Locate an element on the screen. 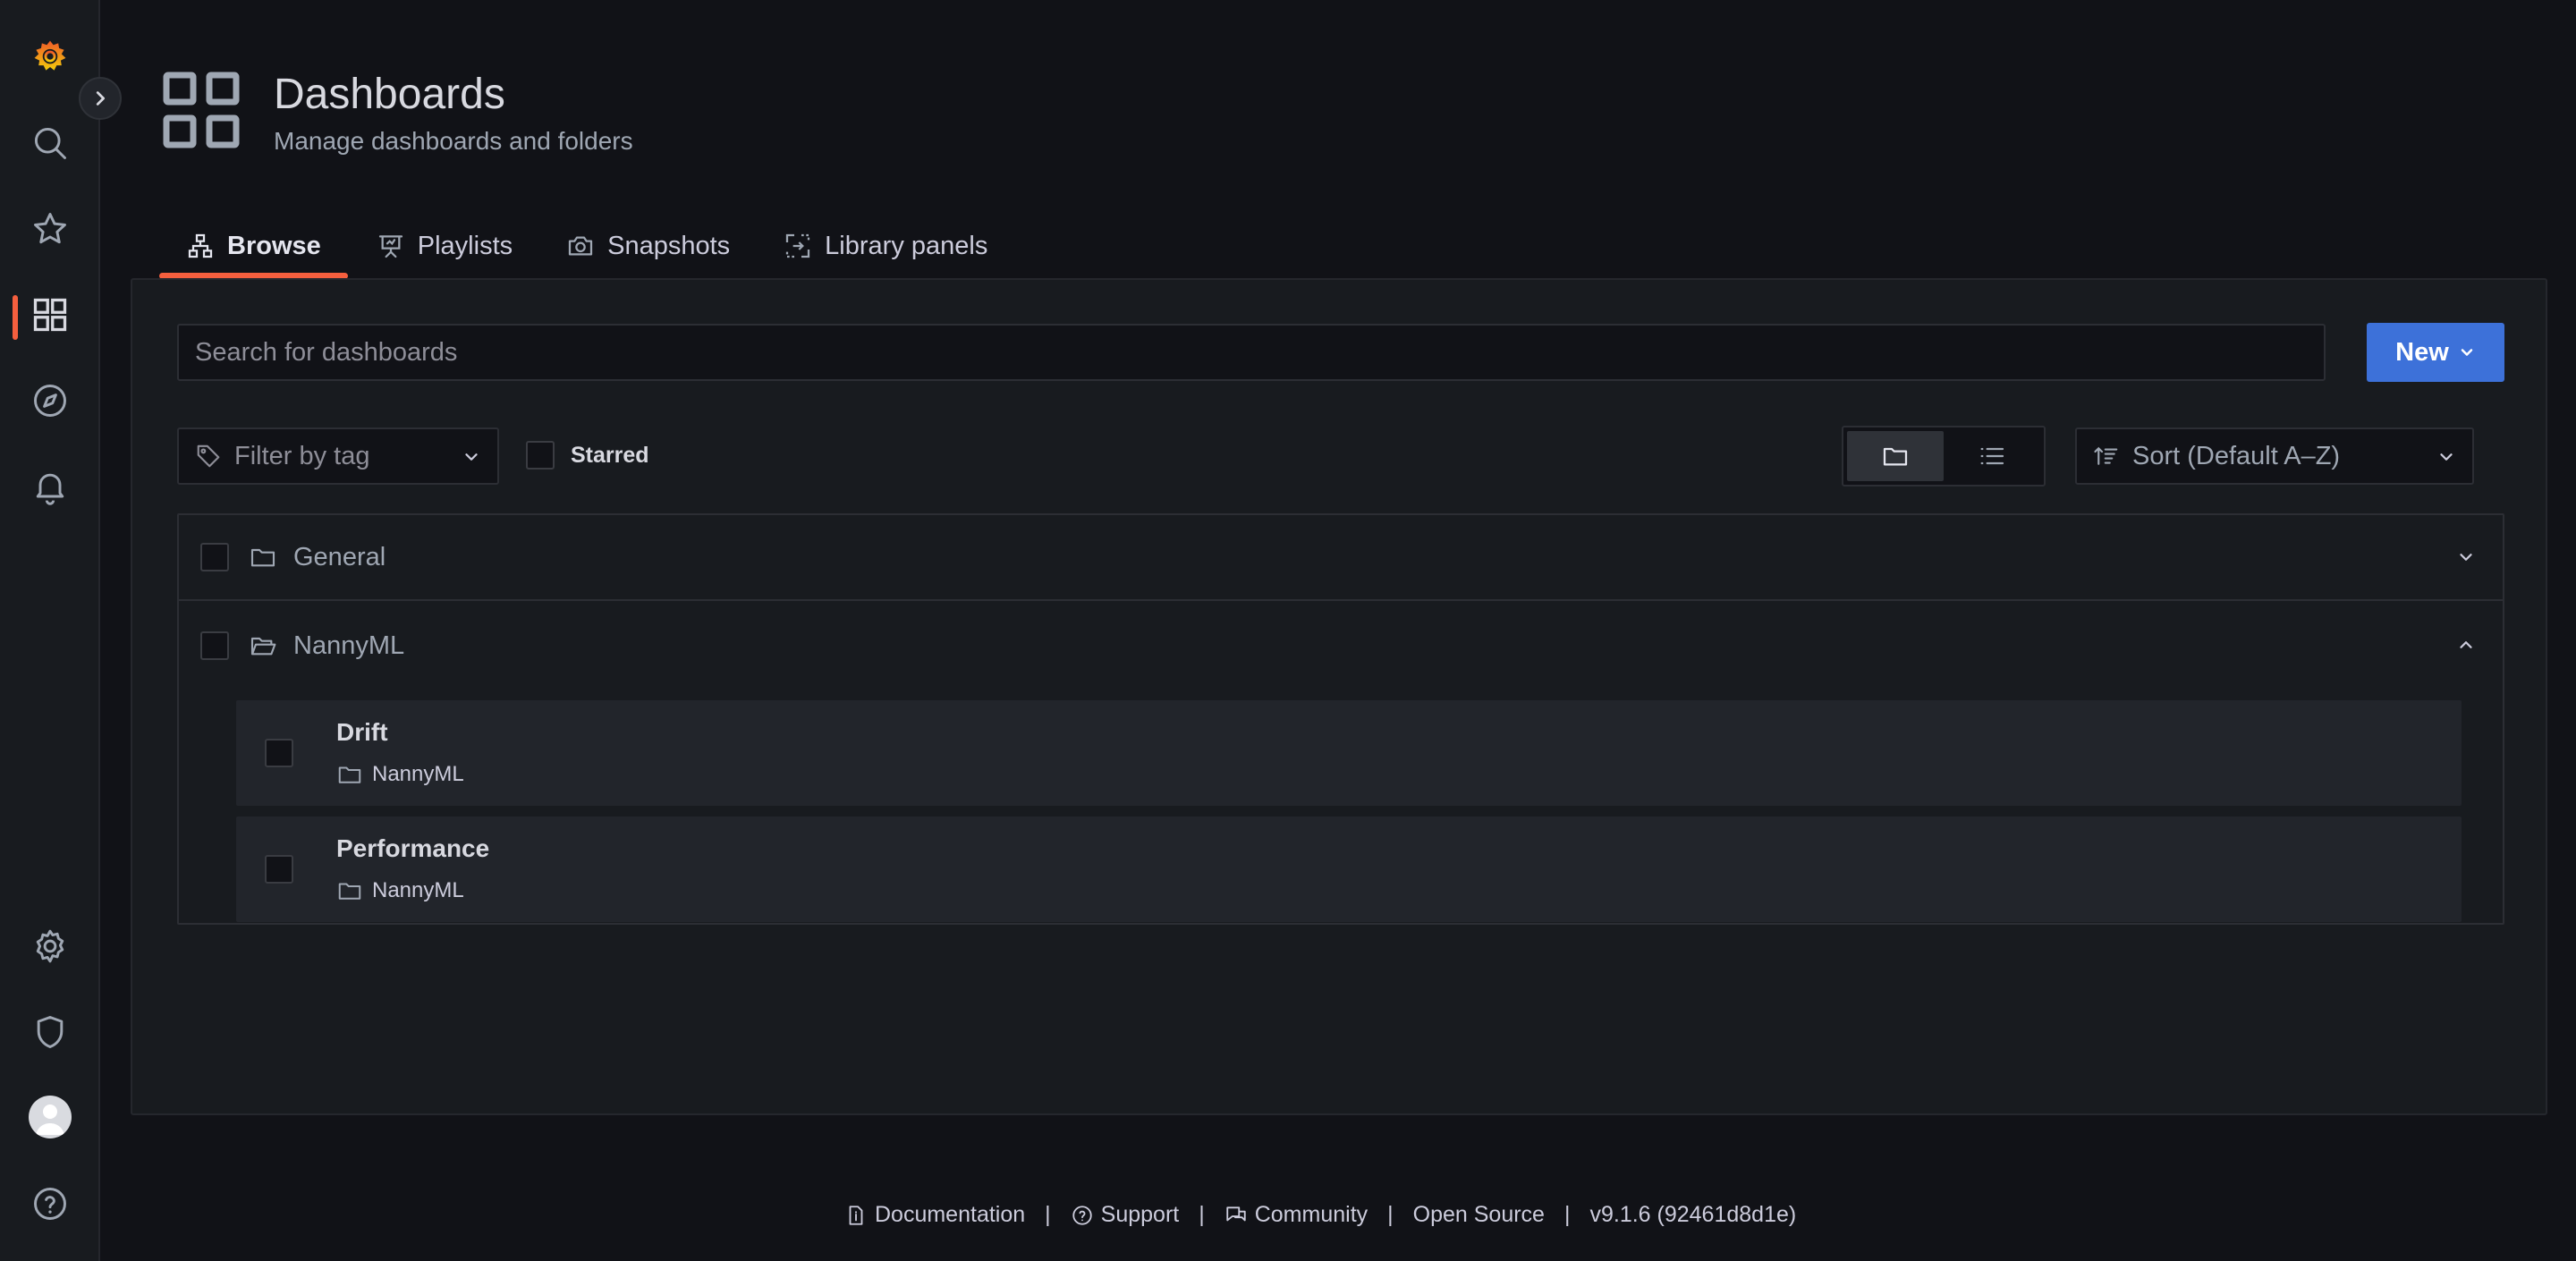 This screenshot has height=1261, width=2576. open-source-link: Open Source is located at coordinates (1479, 1215).